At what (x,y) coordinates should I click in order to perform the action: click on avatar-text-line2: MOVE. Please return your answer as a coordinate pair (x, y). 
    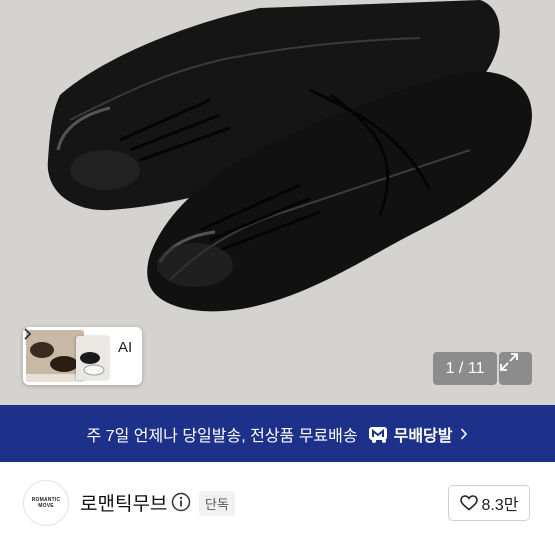
    Looking at the image, I should click on (46, 506).